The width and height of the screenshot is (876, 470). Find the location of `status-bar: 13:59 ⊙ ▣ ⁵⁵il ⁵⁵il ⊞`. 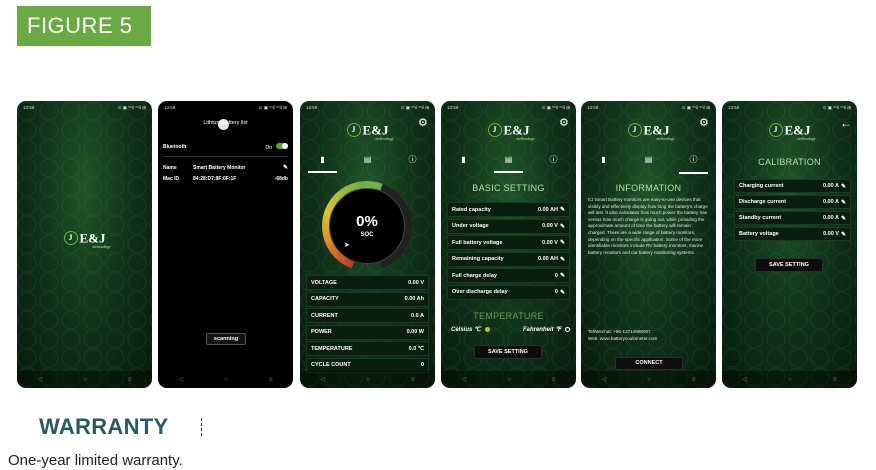

status-bar: 13:59 ⊙ ▣ ⁵⁵il ⁵⁵il ⊞ is located at coordinates (648, 109).